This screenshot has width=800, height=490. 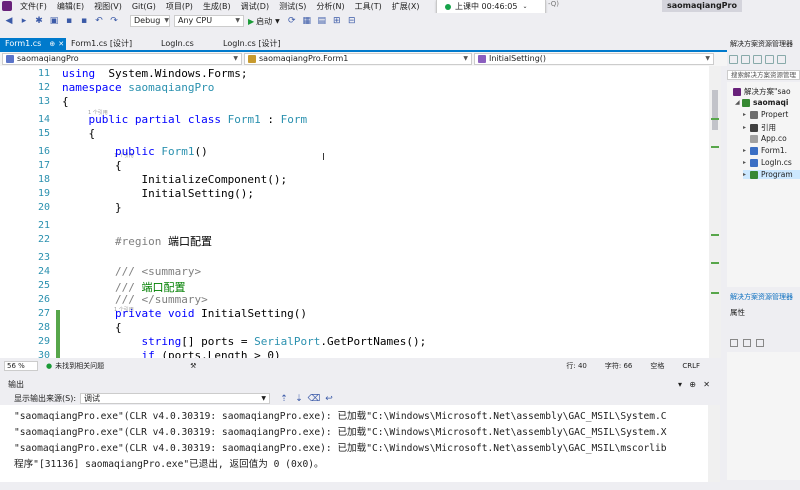 I want to click on csharp-file-icon, so click(x=754, y=174).